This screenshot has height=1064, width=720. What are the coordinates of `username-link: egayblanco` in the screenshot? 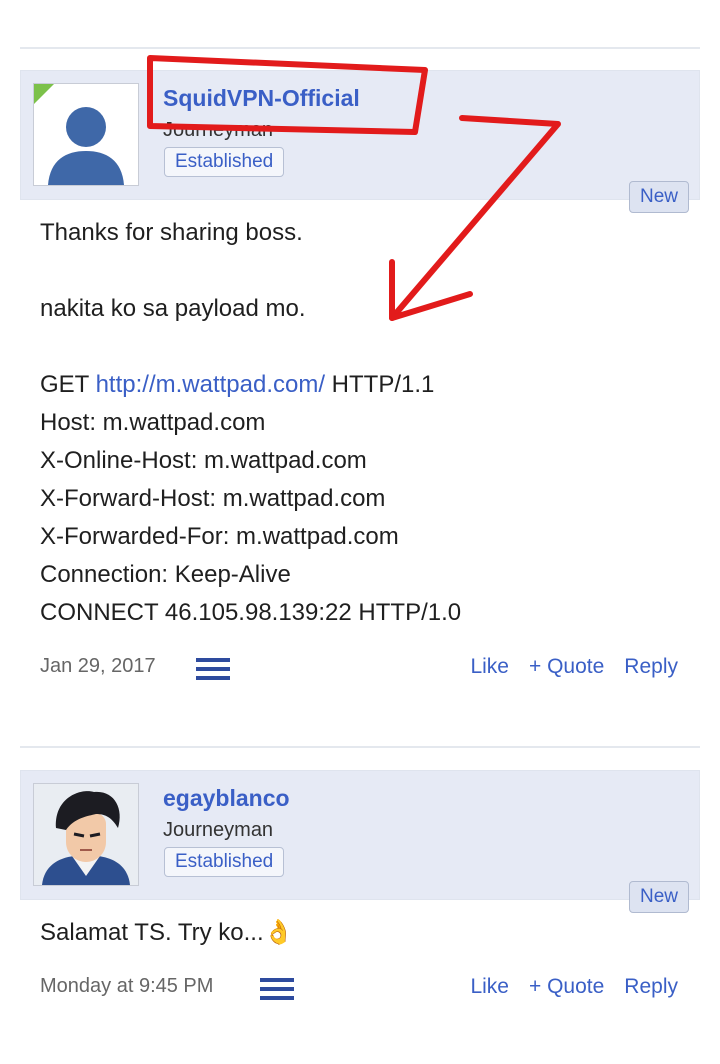 It's located at (226, 798).